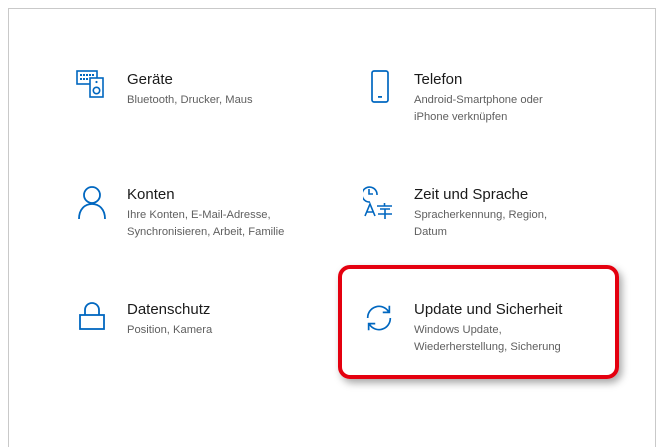 The width and height of the screenshot is (659, 447). Describe the element at coordinates (379, 205) in the screenshot. I see `time-language-icon` at that location.